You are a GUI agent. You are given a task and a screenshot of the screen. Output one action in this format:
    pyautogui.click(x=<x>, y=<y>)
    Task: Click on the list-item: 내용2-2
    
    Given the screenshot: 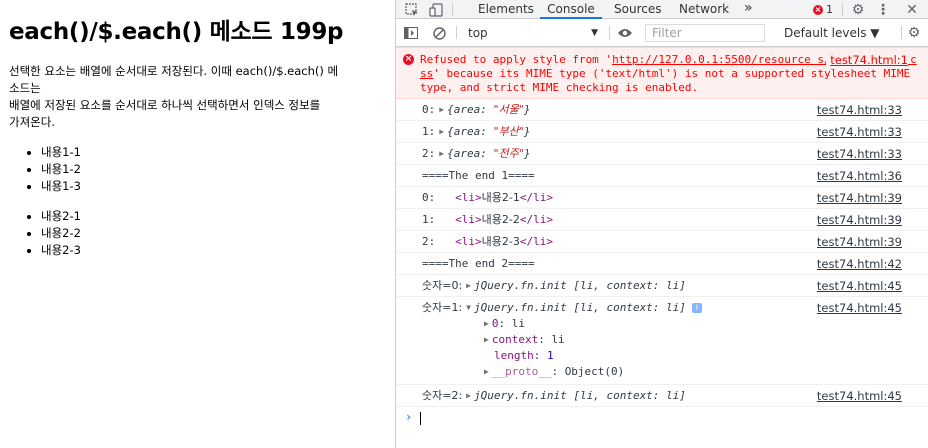 What is the action you would take?
    pyautogui.click(x=213, y=233)
    